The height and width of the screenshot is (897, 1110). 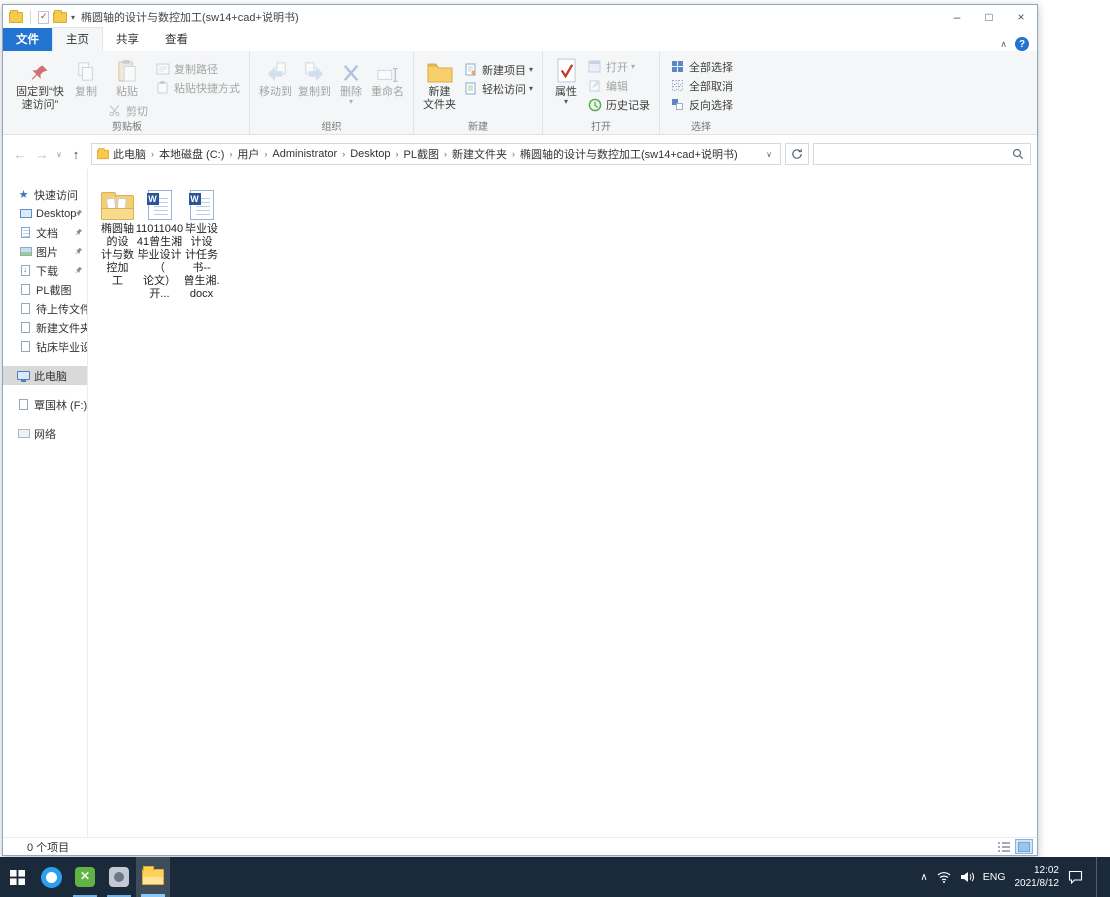 What do you see at coordinates (127, 92) in the screenshot?
I see `paste-label: 粘贴` at bounding box center [127, 92].